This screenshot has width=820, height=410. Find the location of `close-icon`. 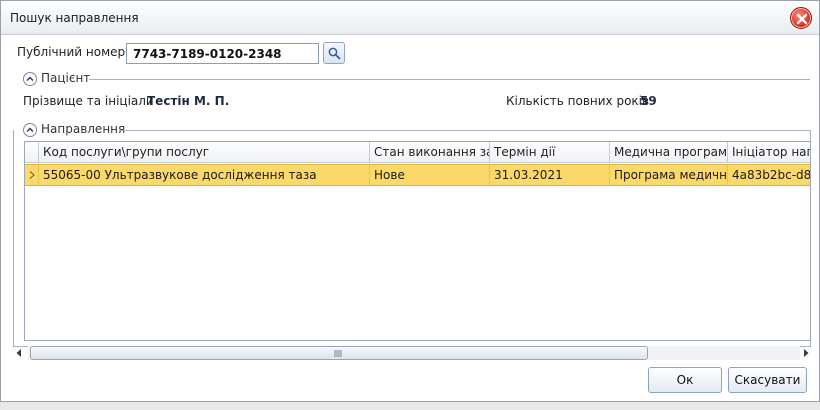

close-icon is located at coordinates (802, 19).